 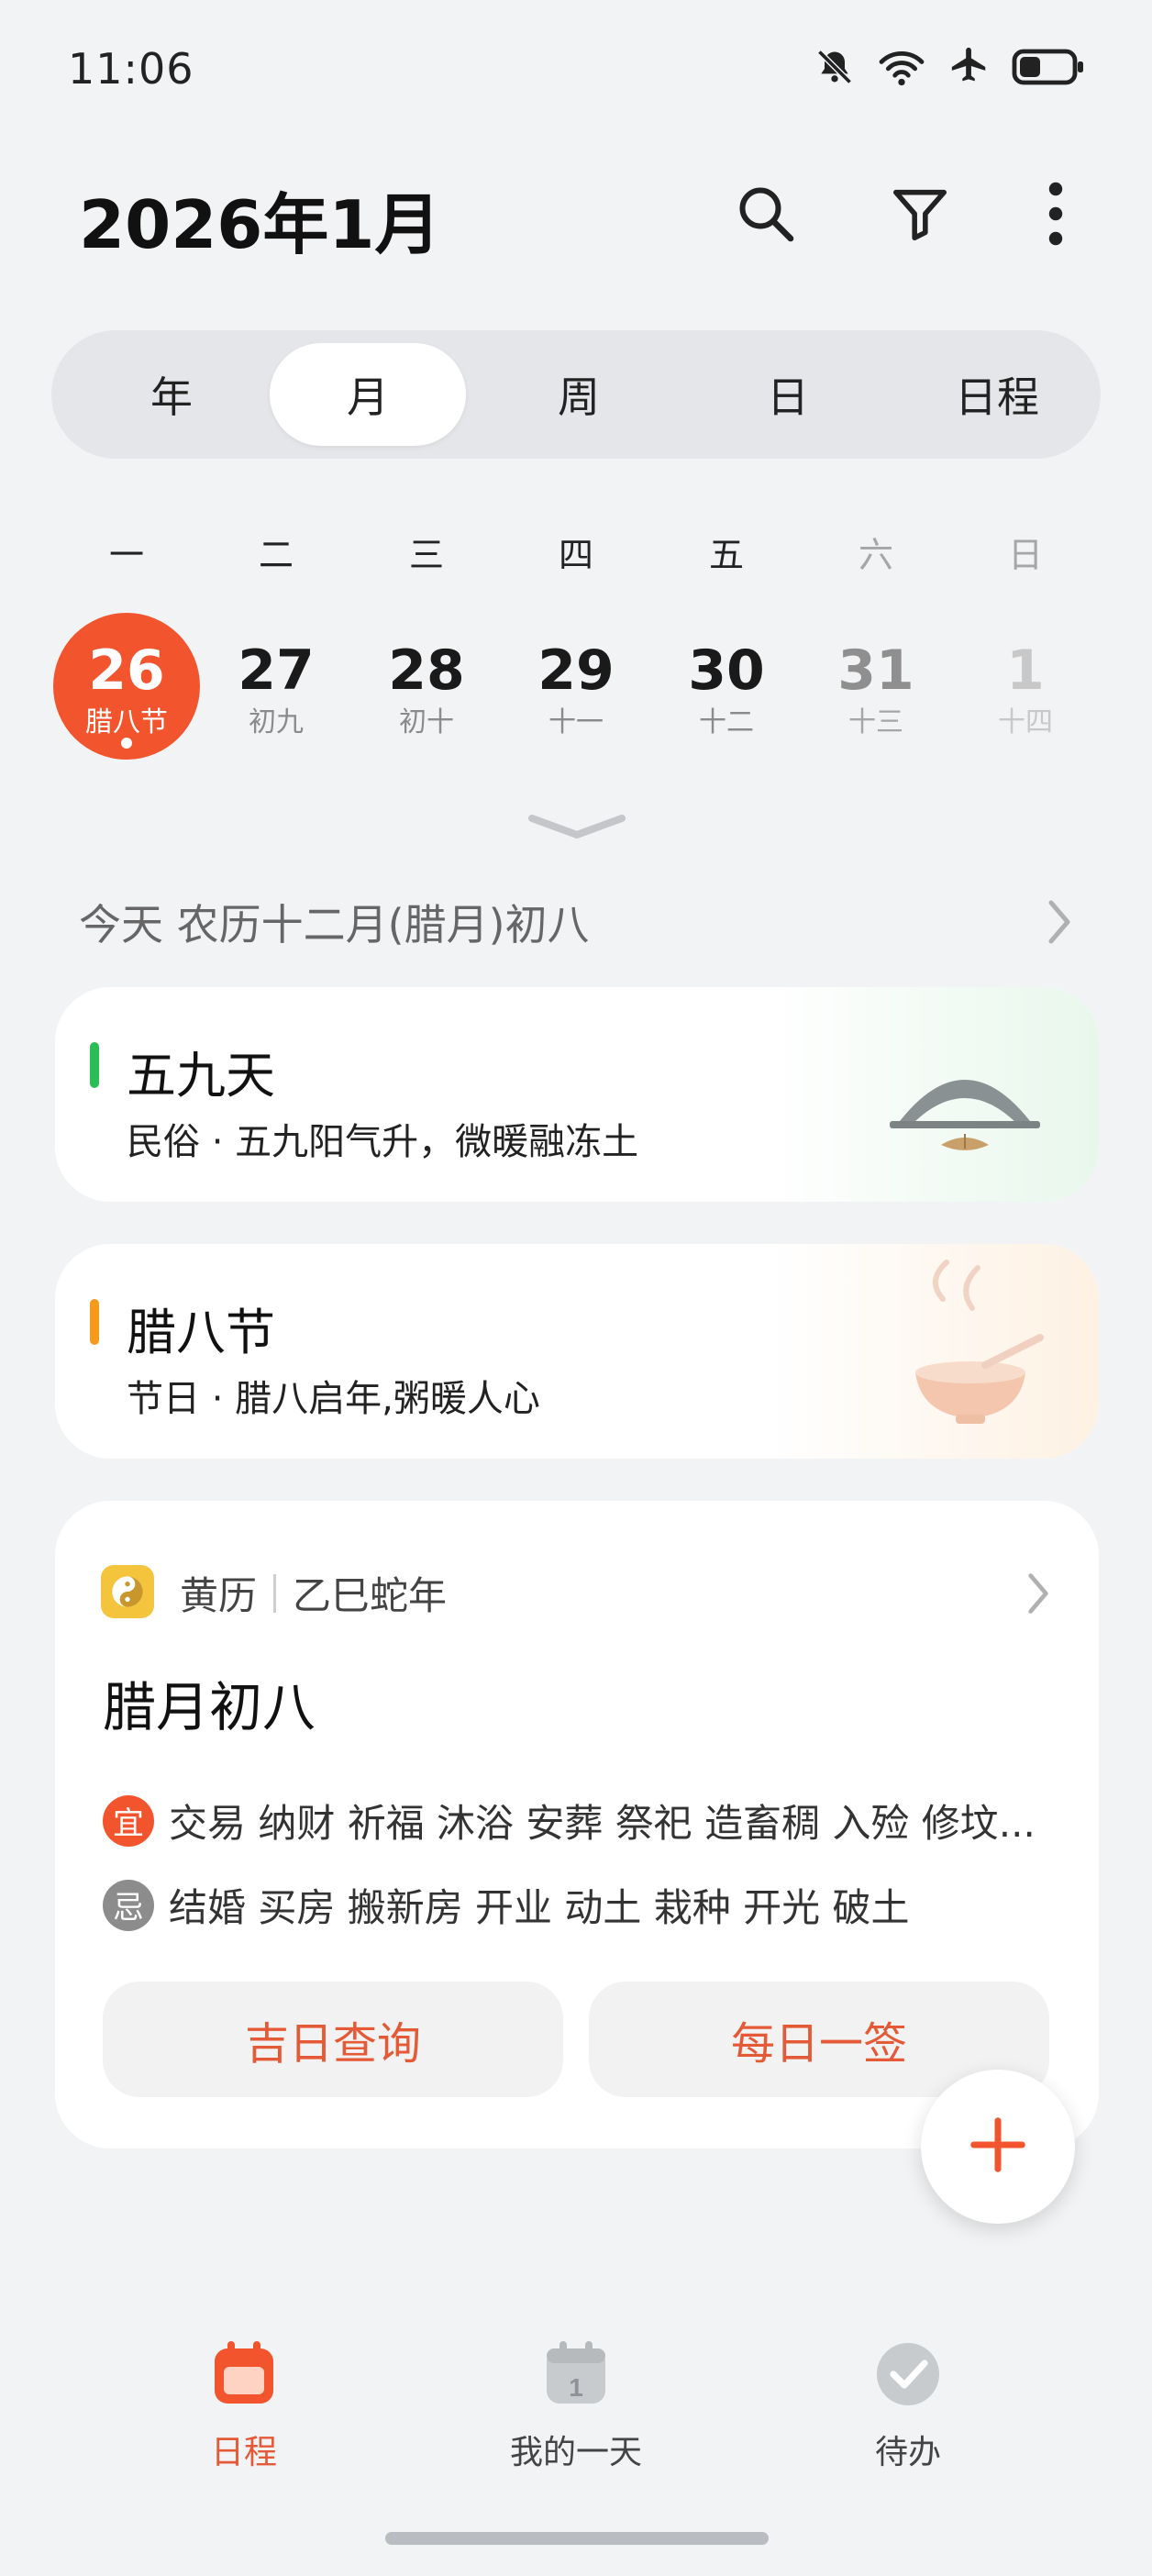 I want to click on date-cell: 27 初九, so click(x=276, y=686).